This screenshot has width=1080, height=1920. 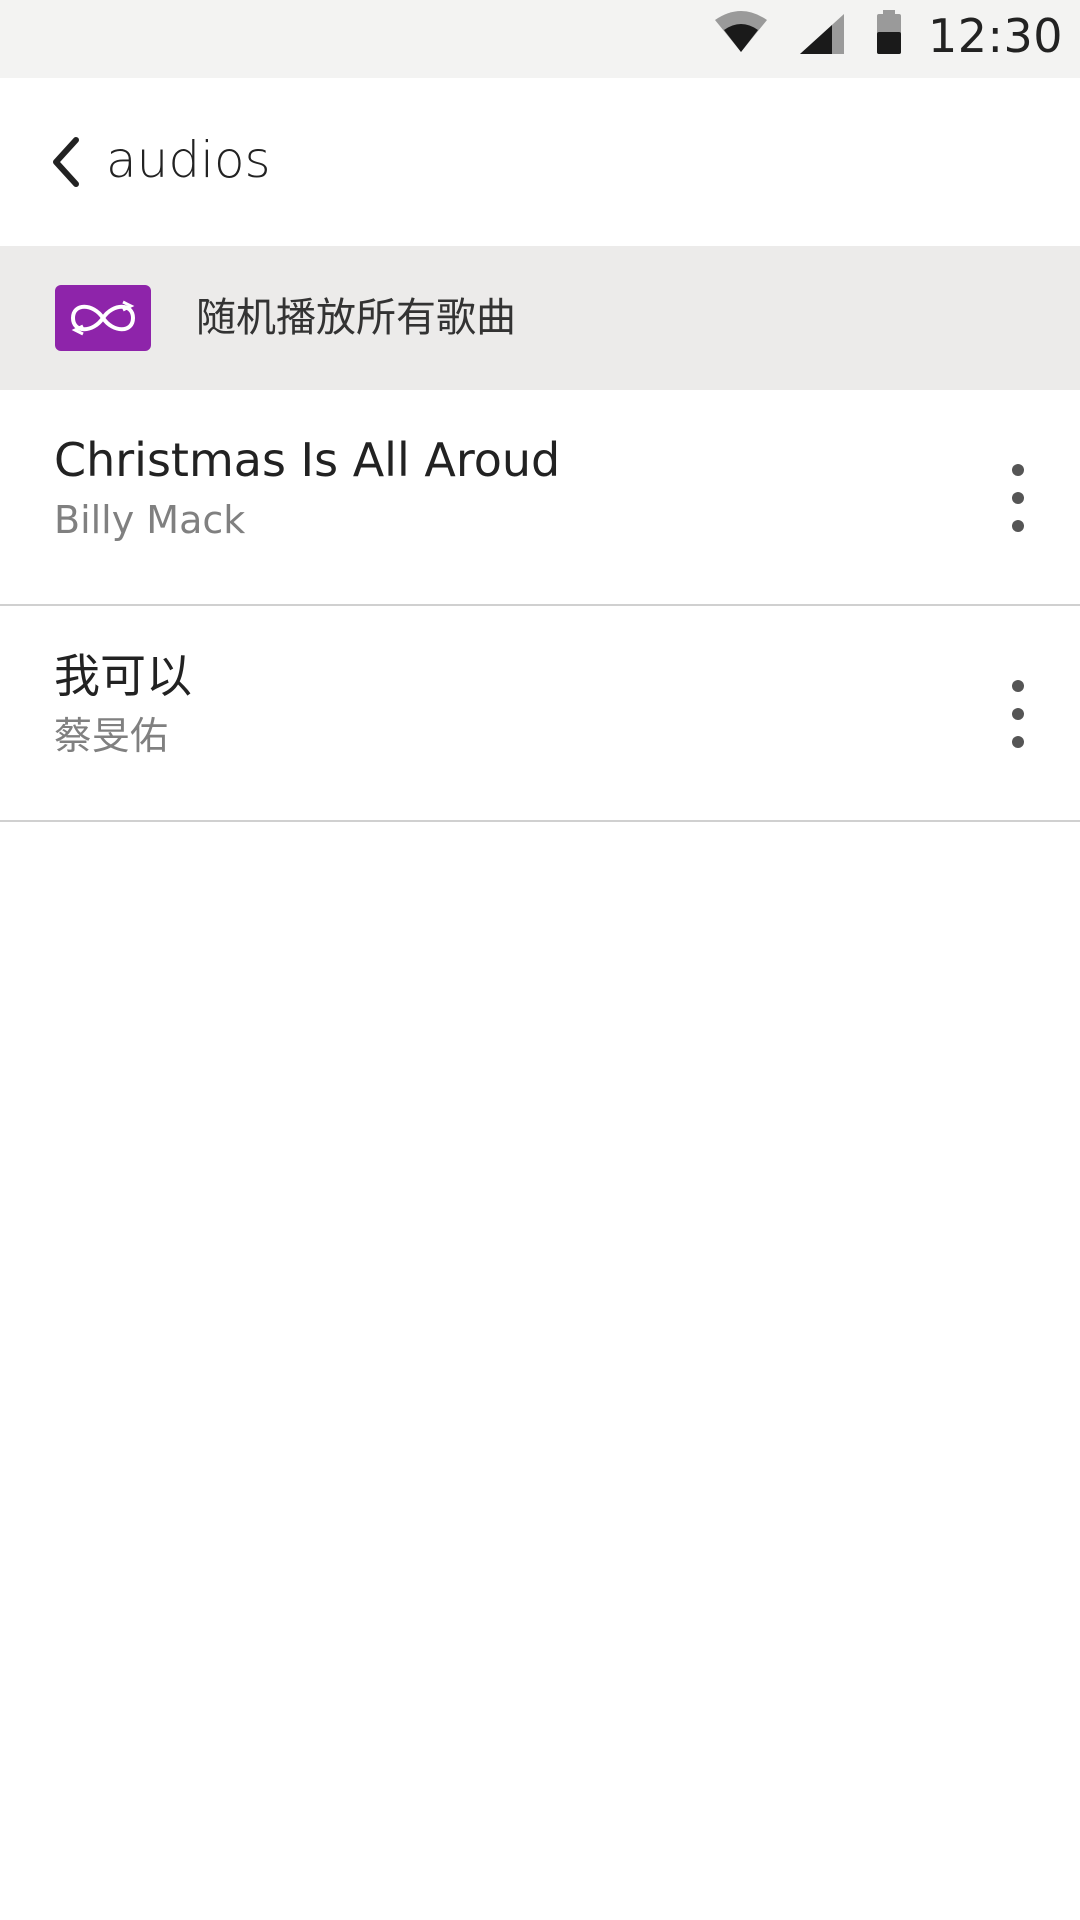 What do you see at coordinates (188, 160) in the screenshot?
I see `page-title: audios` at bounding box center [188, 160].